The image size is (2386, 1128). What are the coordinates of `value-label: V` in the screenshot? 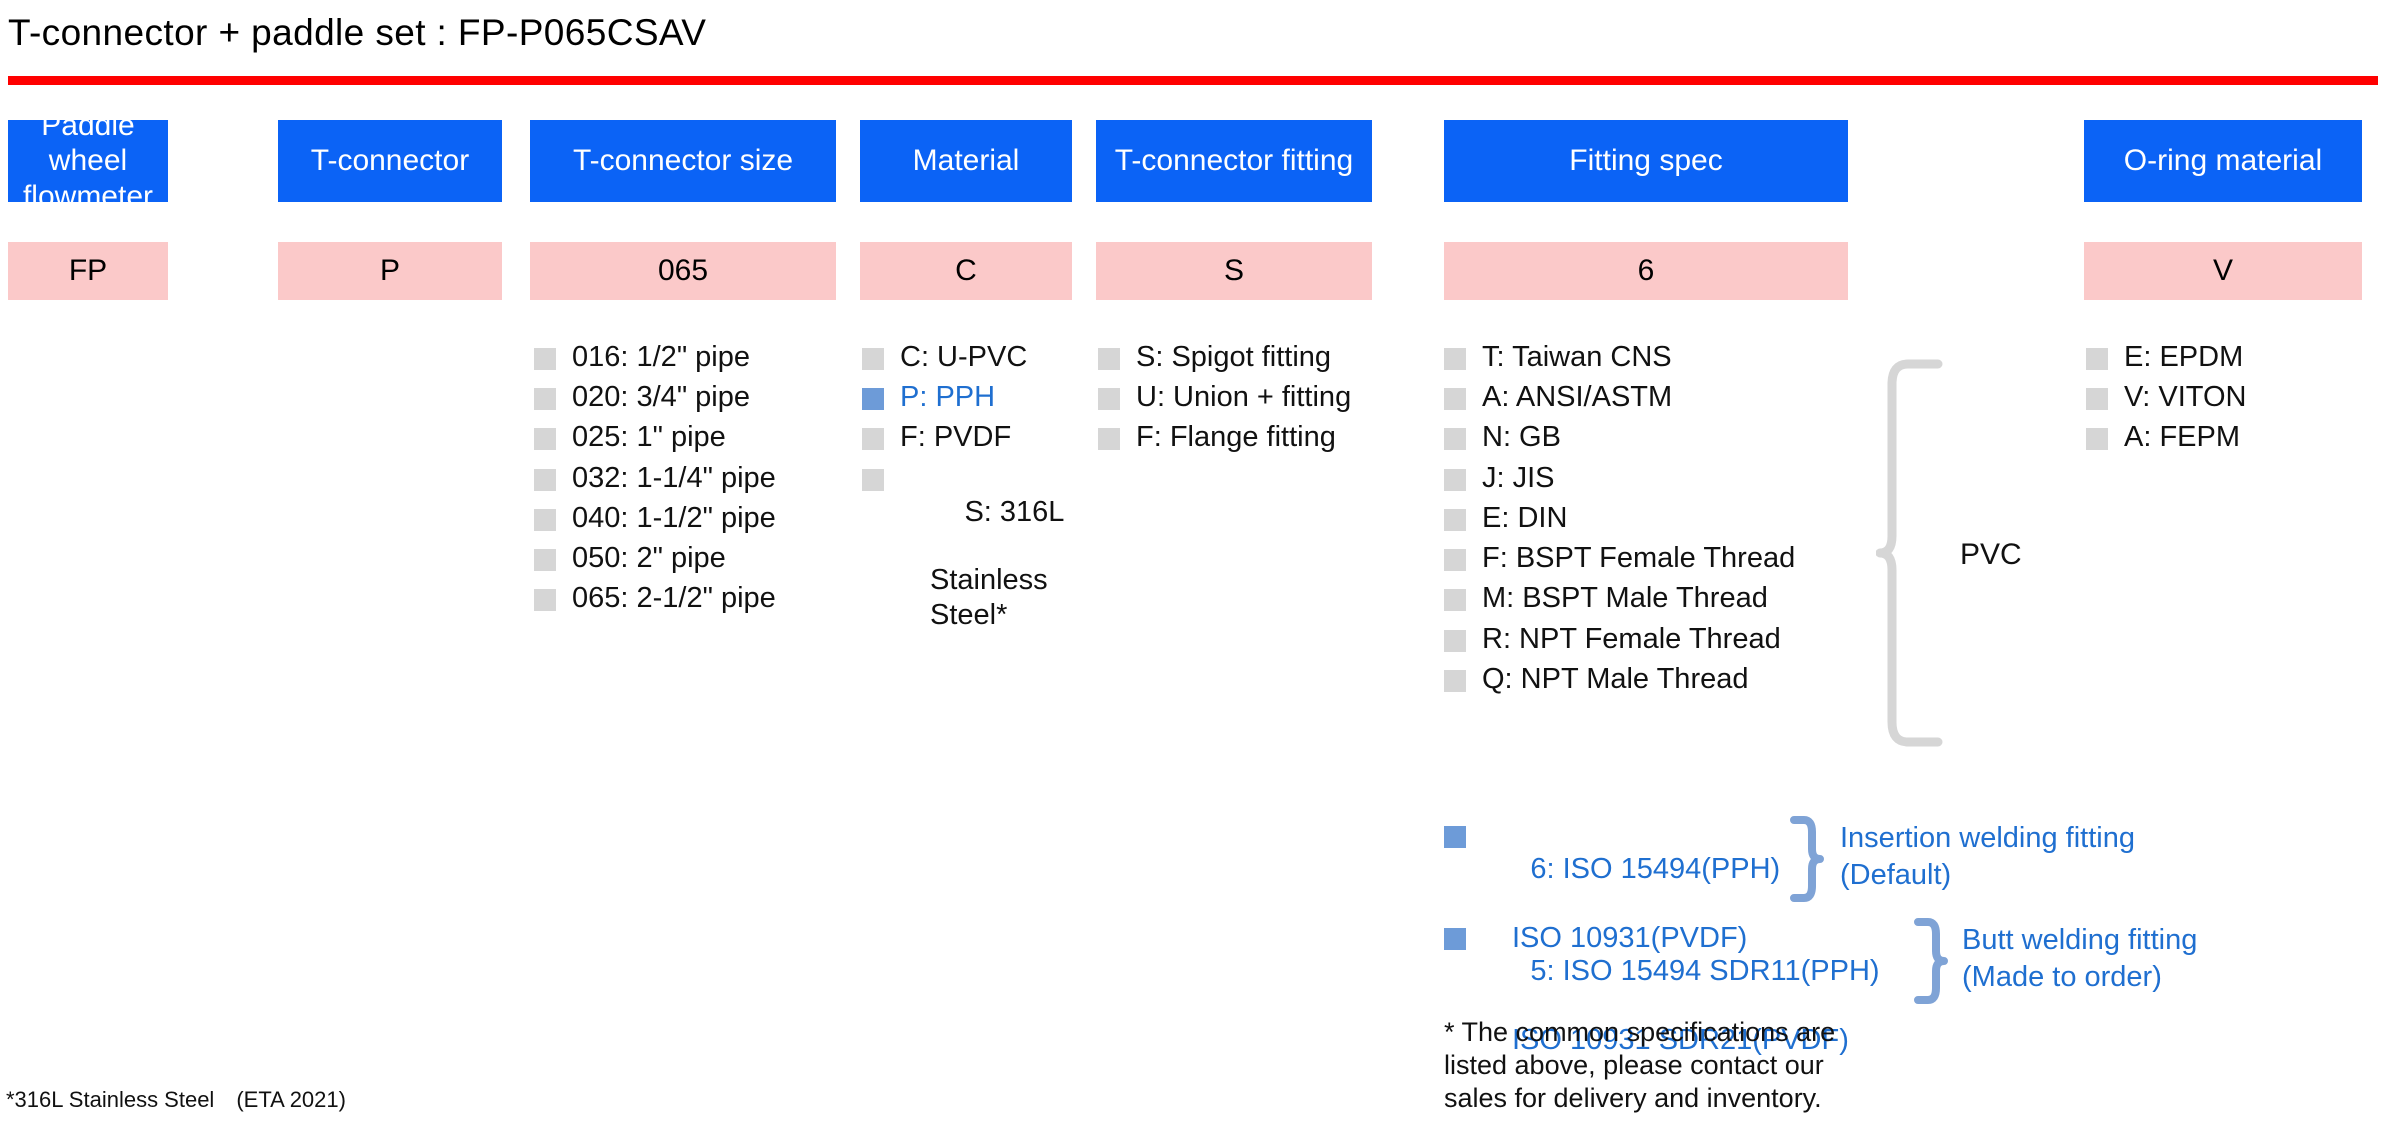 It's located at (2222, 270).